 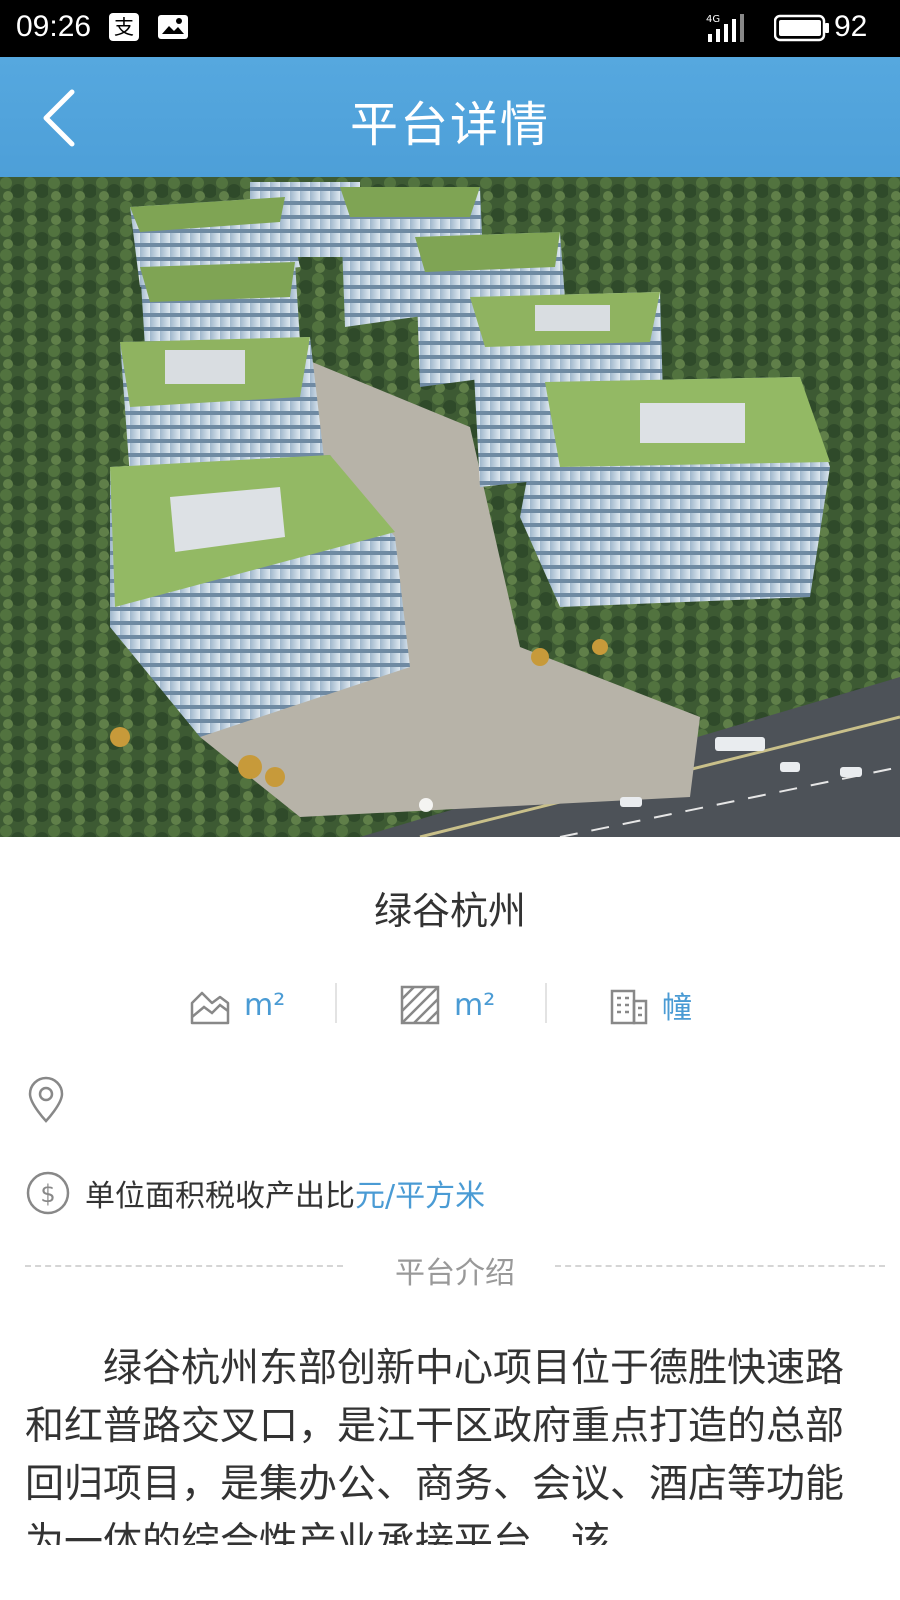 I want to click on address-row, so click(x=53, y=1100).